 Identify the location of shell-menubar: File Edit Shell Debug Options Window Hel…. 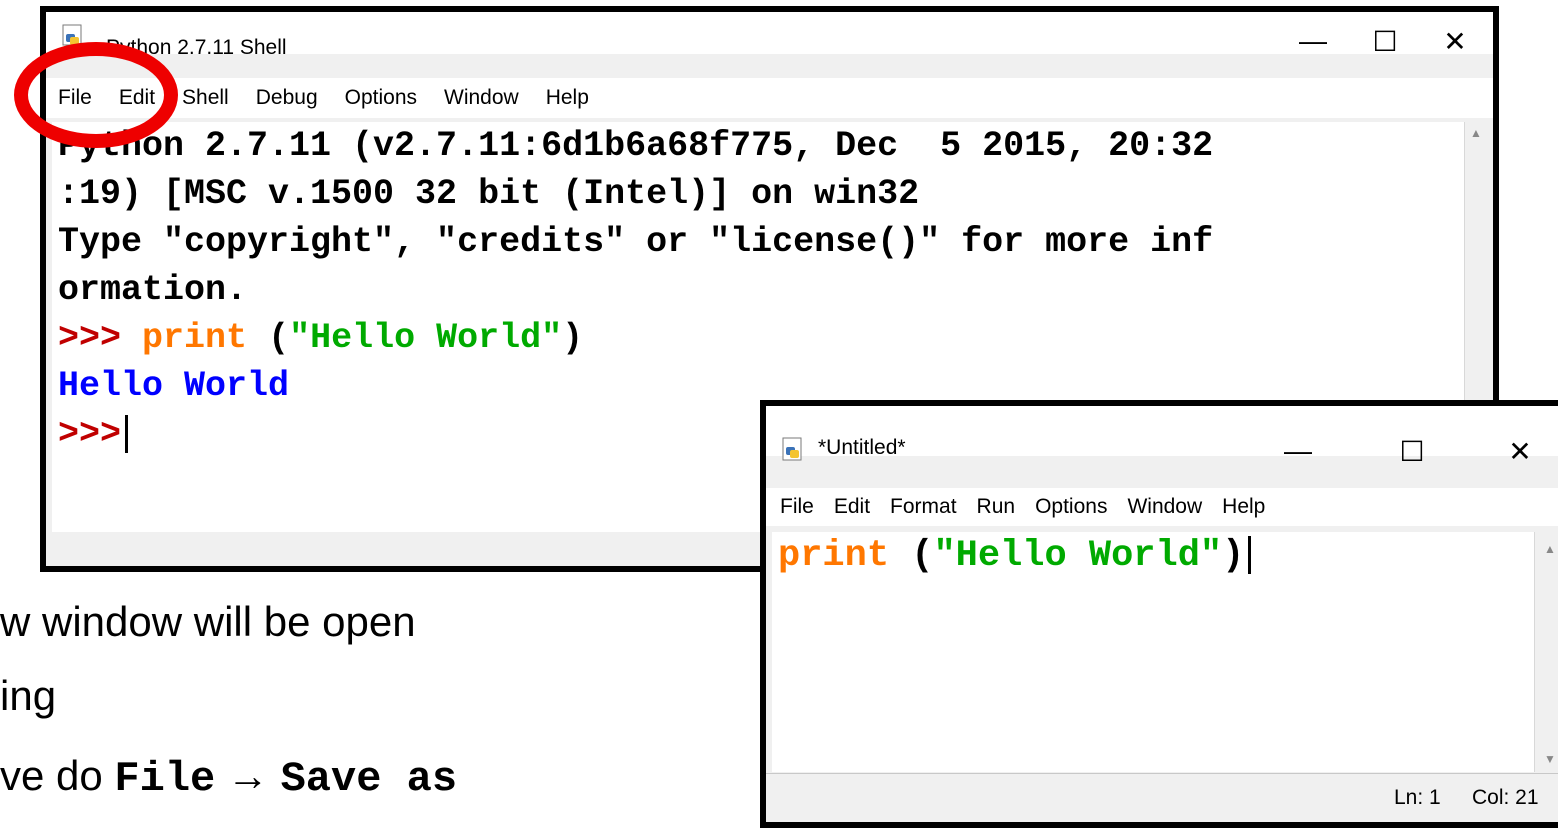
(769, 98).